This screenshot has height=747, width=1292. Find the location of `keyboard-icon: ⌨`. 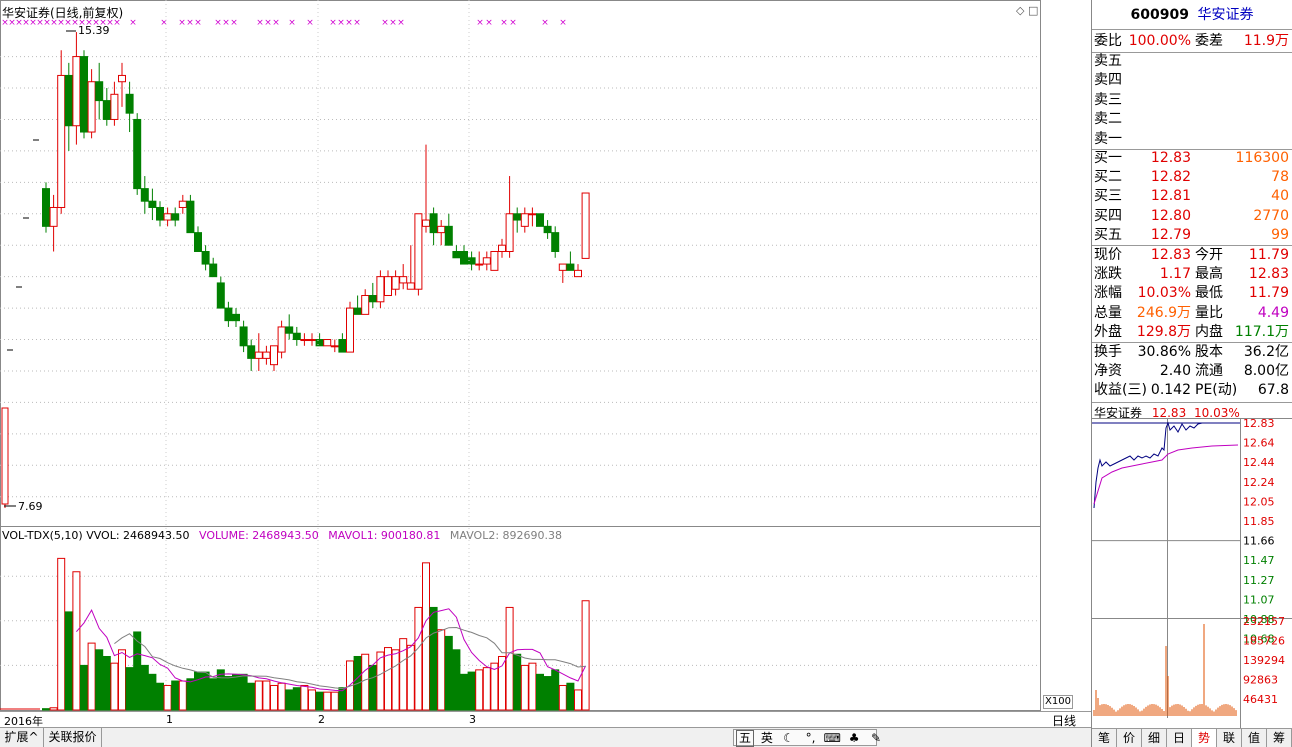

keyboard-icon: ⌨ is located at coordinates (832, 738).